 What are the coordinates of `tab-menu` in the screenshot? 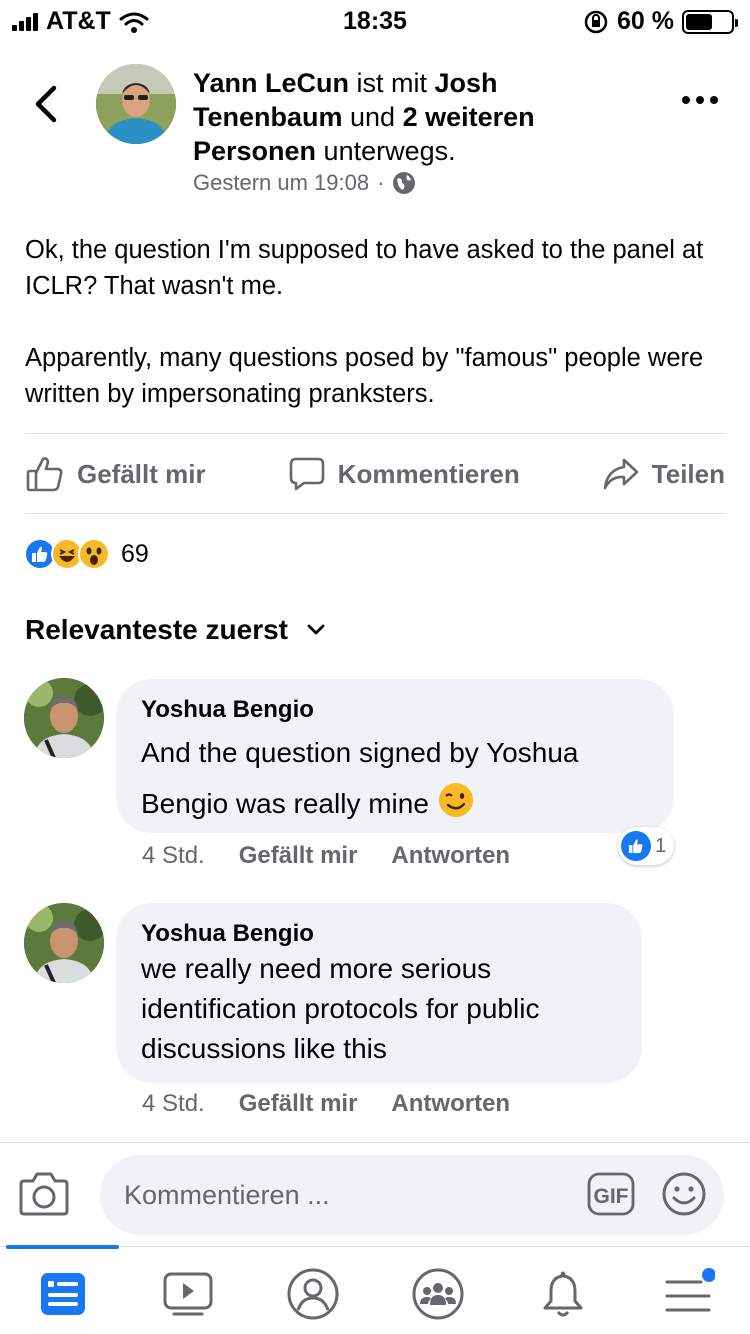 It's located at (688, 1294).